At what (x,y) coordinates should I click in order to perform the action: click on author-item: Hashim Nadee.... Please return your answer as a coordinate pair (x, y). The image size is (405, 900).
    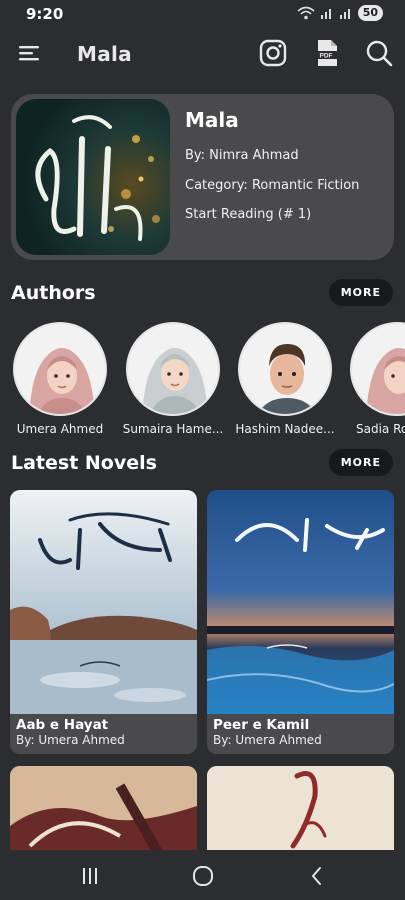
    Looking at the image, I should click on (285, 379).